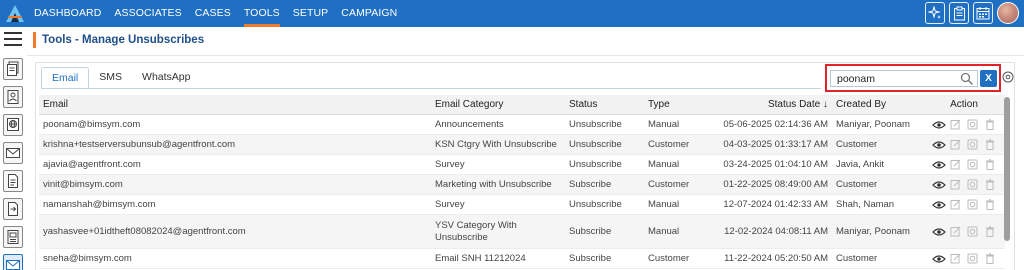  Describe the element at coordinates (1008, 77) in the screenshot. I see `column-settings-icon` at that location.